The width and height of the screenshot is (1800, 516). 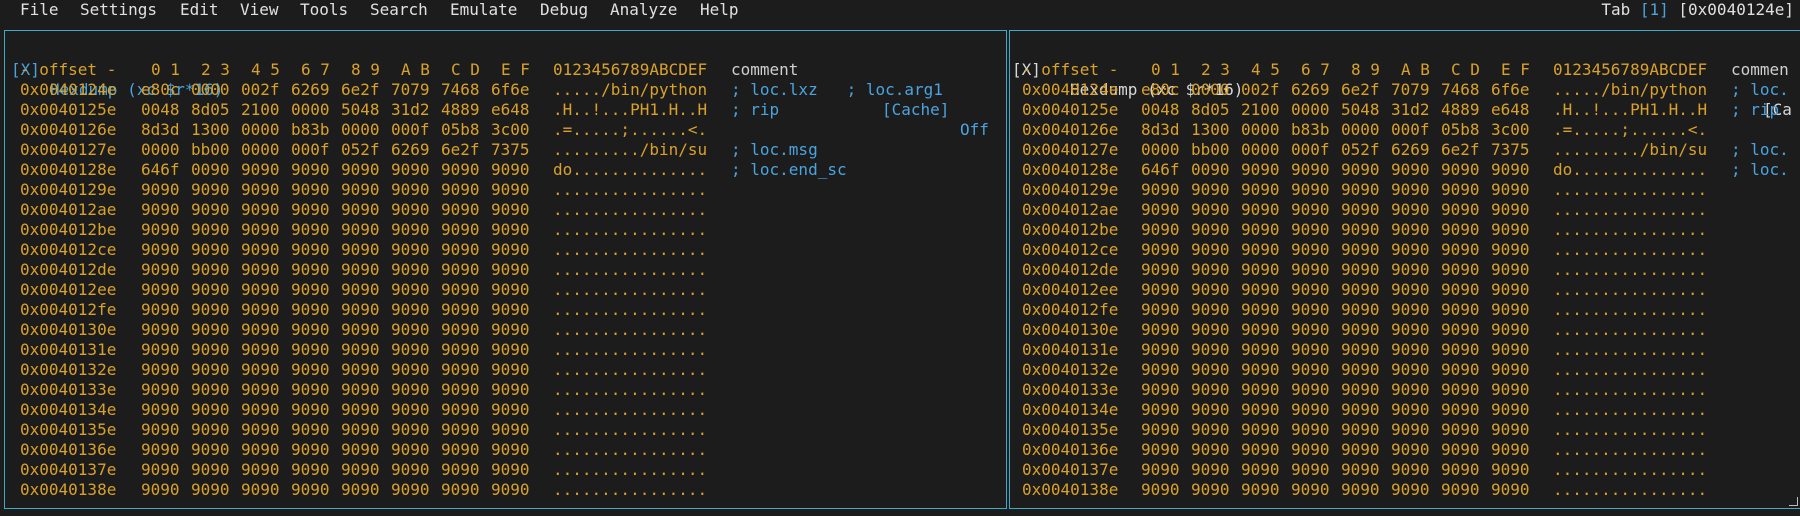 What do you see at coordinates (68, 330) in the screenshot?
I see `row-offset: 0x0040130e` at bounding box center [68, 330].